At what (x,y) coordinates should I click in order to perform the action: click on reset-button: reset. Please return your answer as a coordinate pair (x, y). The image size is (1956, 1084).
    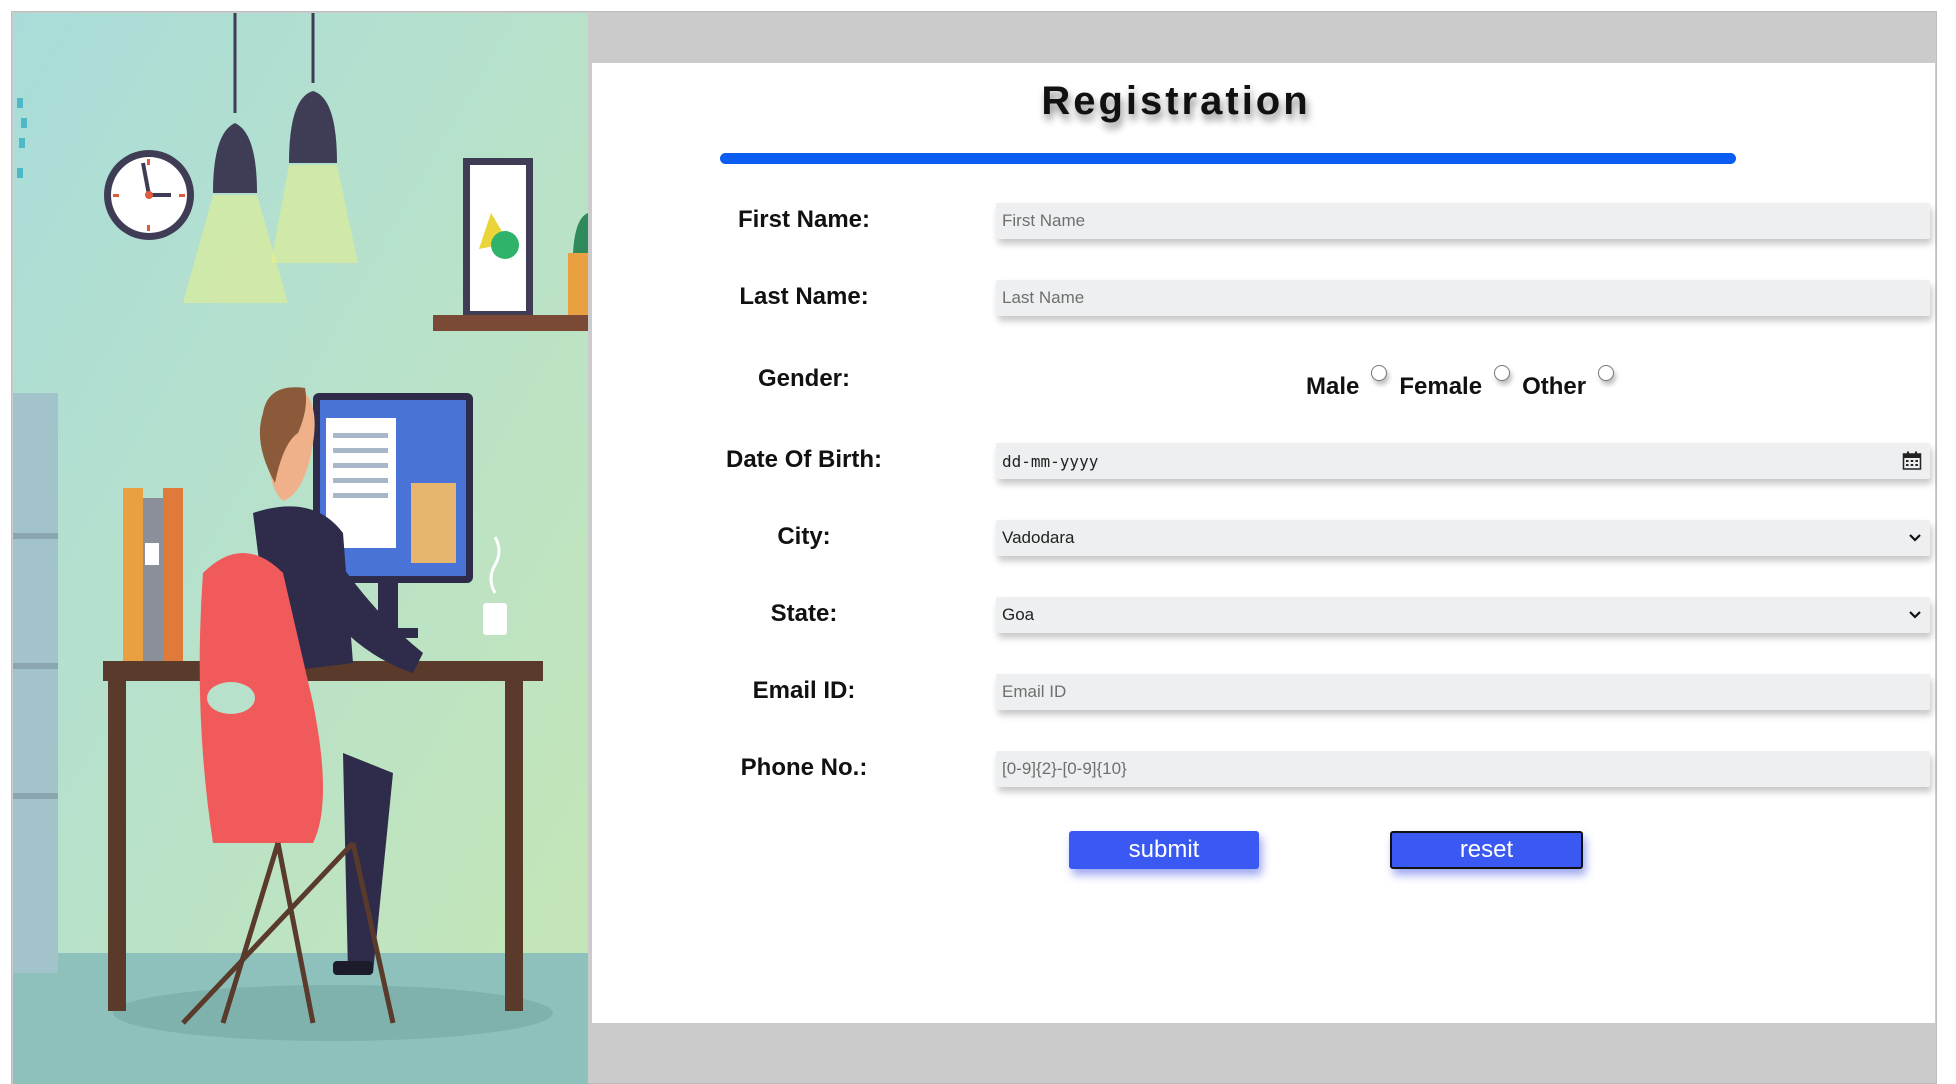
    Looking at the image, I should click on (1486, 850).